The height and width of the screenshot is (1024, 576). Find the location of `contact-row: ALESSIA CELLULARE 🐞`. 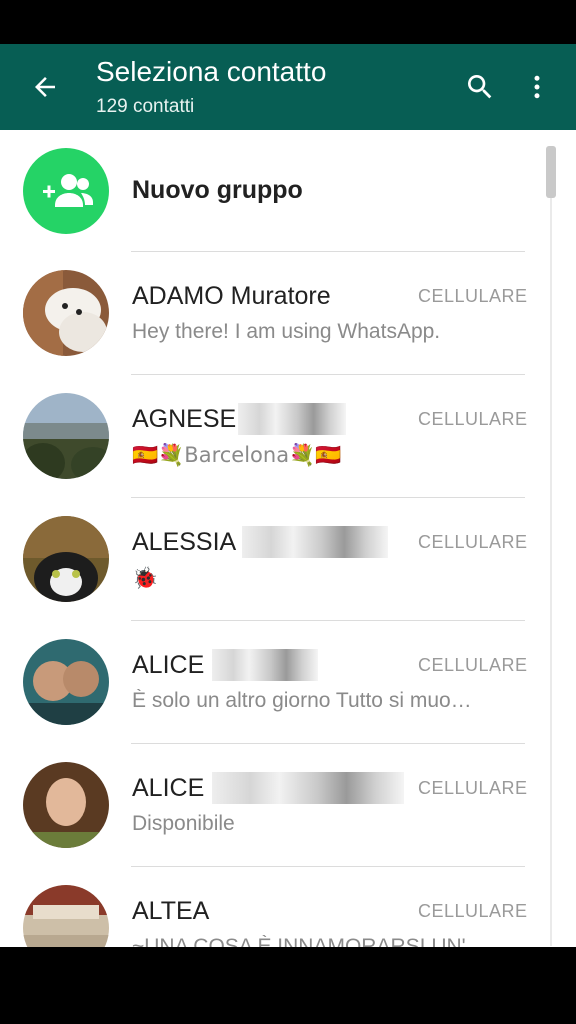

contact-row: ALESSIA CELLULARE 🐞 is located at coordinates (270, 559).